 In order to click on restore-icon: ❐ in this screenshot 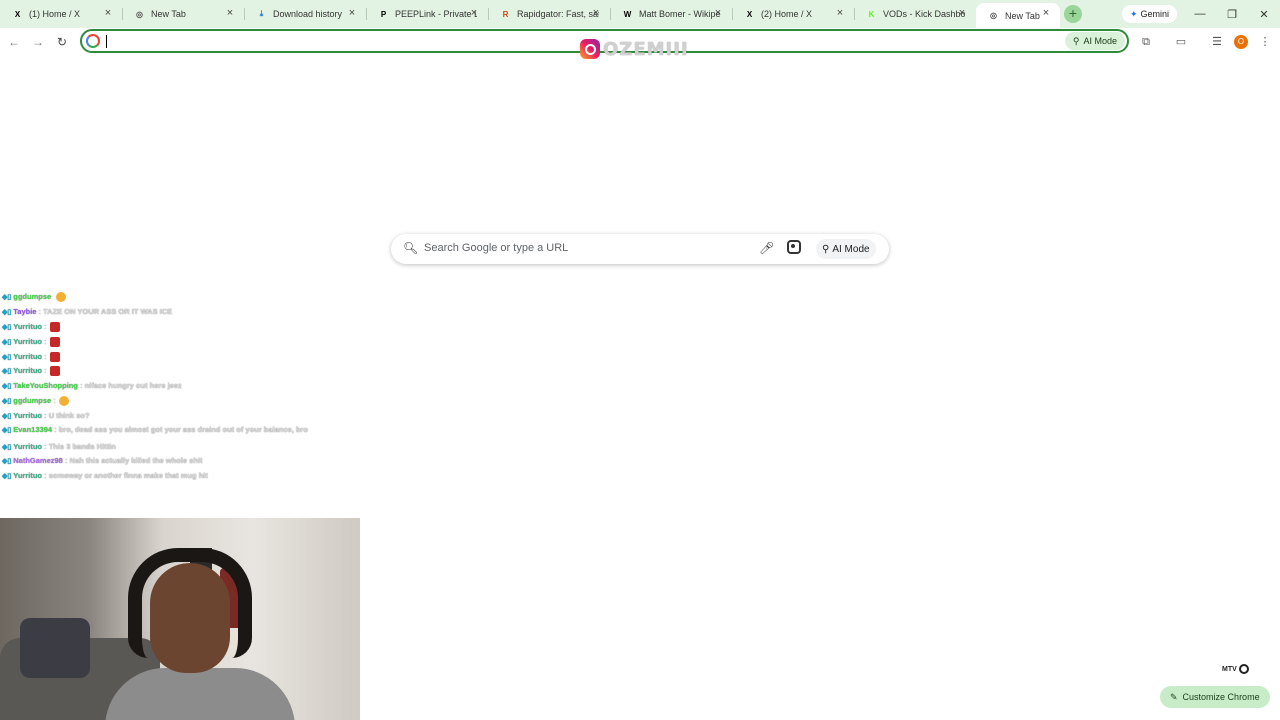, I will do `click(1232, 14)`.